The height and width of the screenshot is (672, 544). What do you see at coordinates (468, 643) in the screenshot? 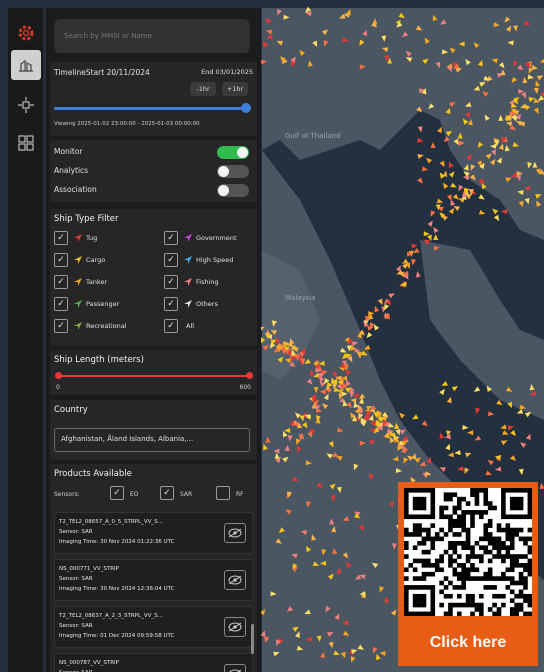
I see `click-here-button: Click here` at bounding box center [468, 643].